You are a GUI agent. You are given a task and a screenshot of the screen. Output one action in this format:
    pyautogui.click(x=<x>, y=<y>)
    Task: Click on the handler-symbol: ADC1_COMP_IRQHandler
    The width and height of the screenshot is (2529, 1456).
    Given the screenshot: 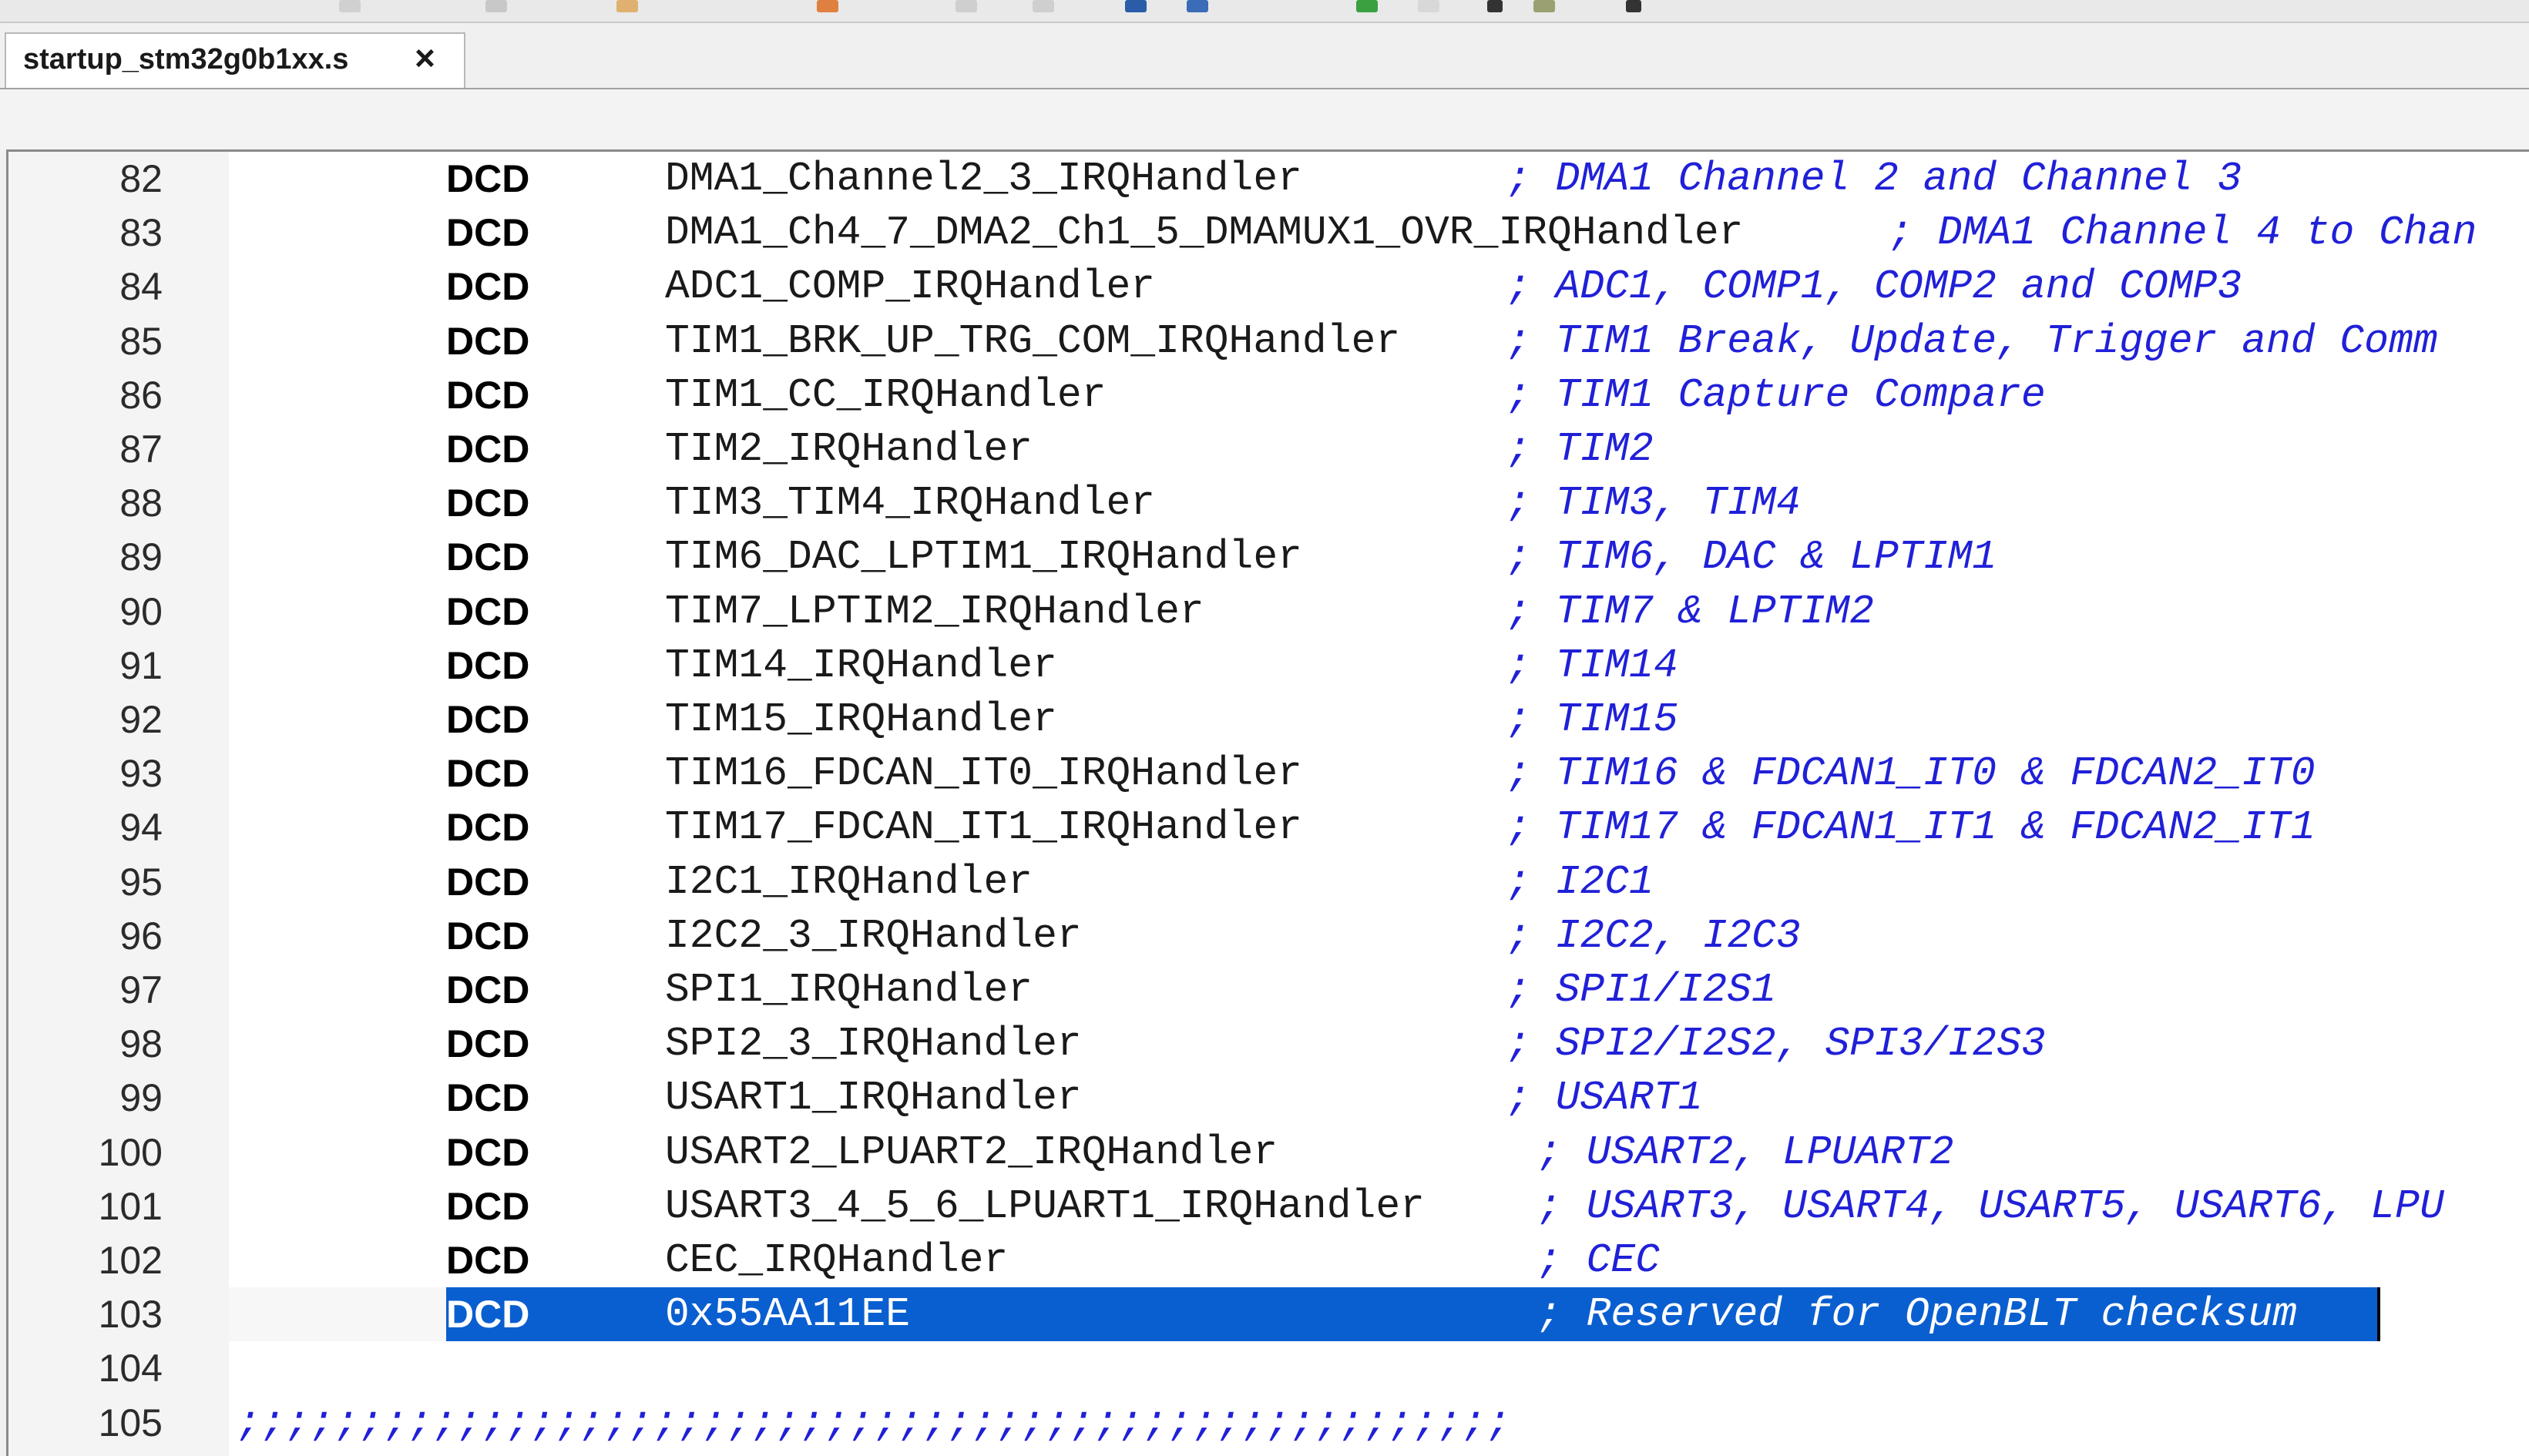 What is the action you would take?
    pyautogui.click(x=910, y=286)
    